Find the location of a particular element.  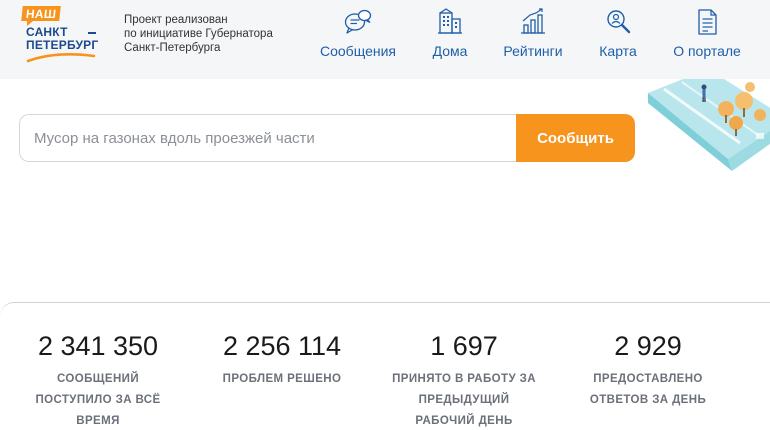

logo-swoosh-icon is located at coordinates (61, 58).